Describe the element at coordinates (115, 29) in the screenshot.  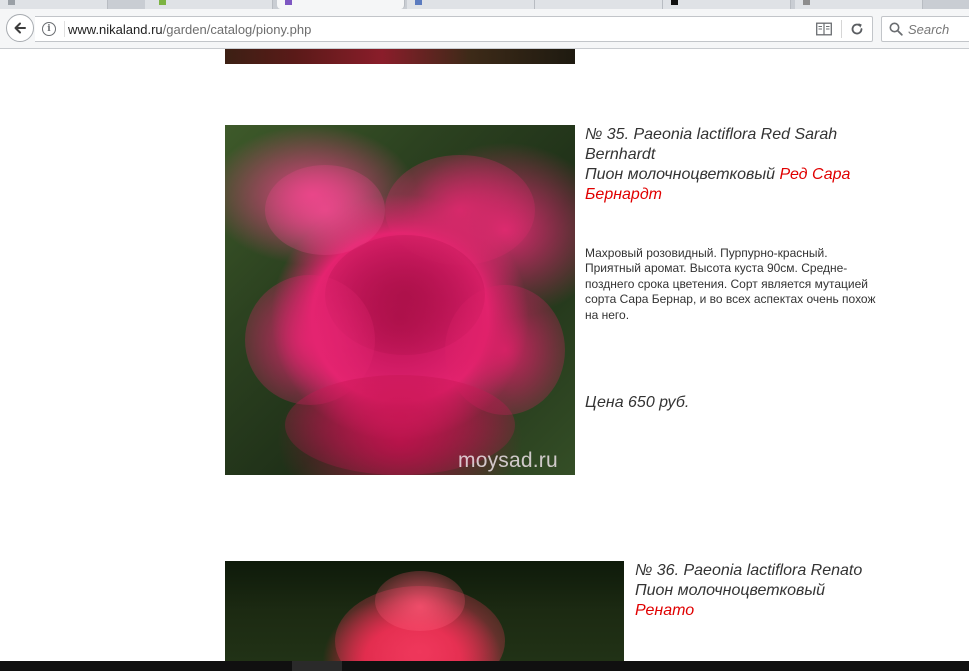
I see `url-host: www.nikaland.ru` at that location.